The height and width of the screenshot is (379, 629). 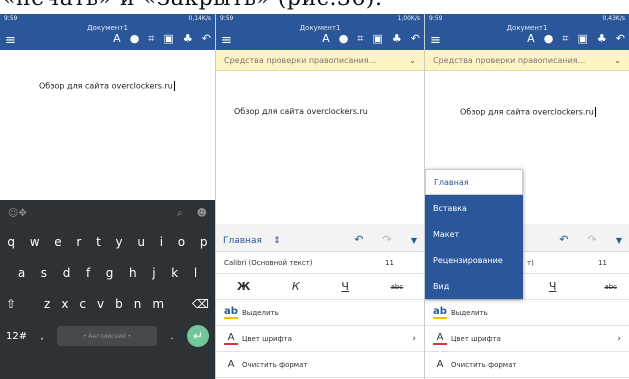 What do you see at coordinates (16, 336) in the screenshot?
I see `numbers-key: 12#` at bounding box center [16, 336].